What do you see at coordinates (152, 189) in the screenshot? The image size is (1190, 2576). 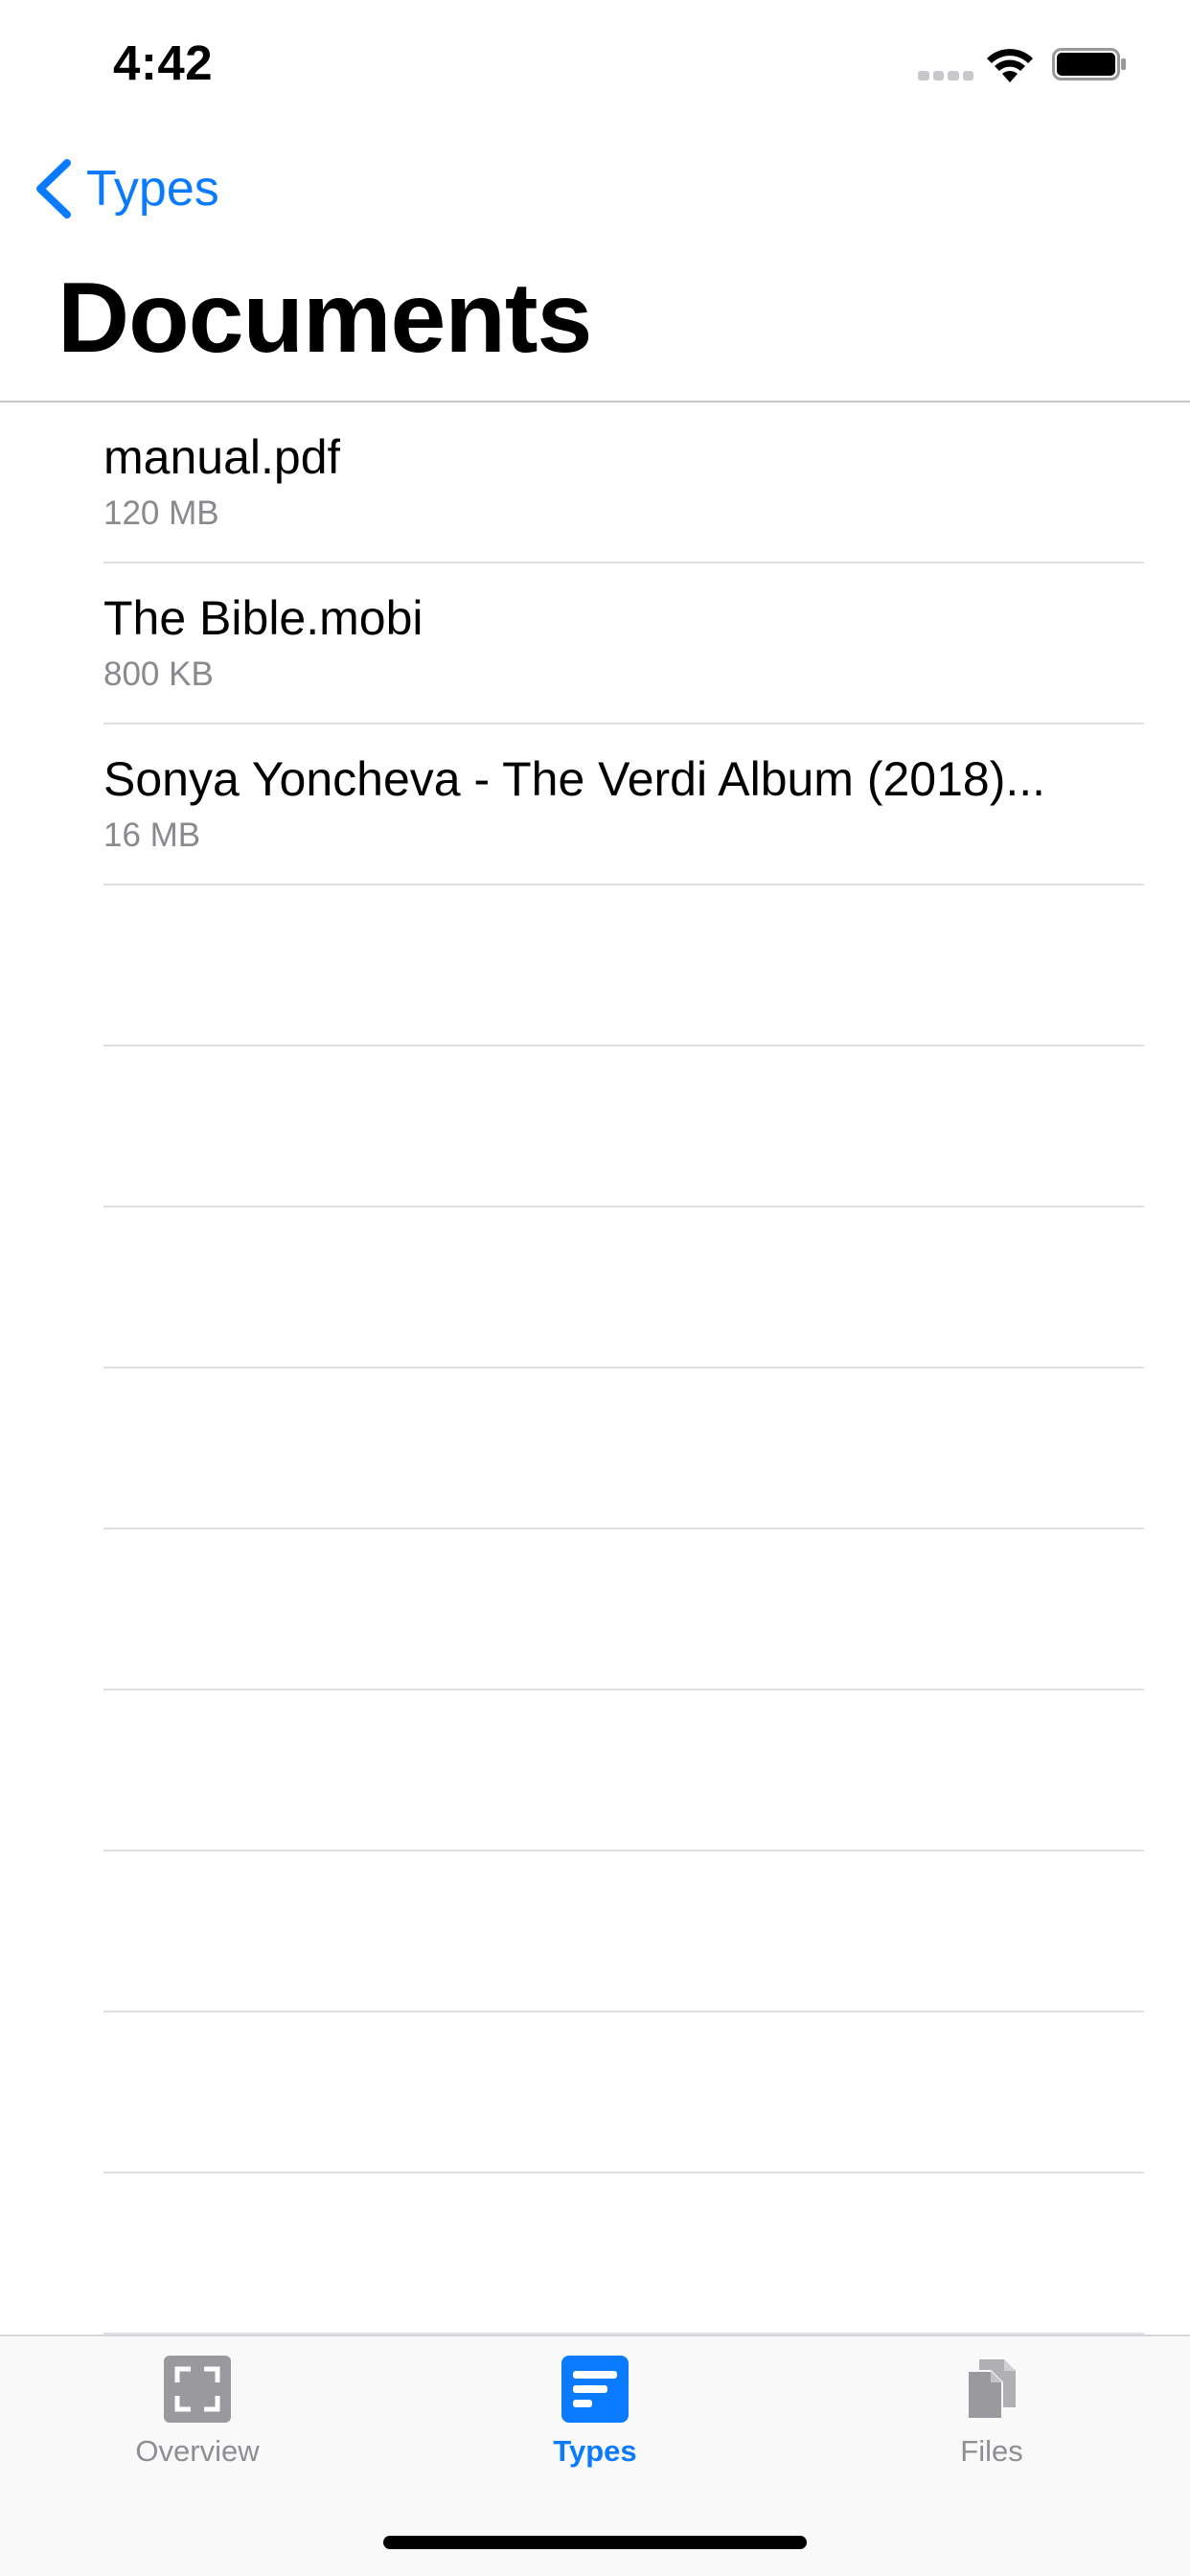 I see `back-button-label: Types` at bounding box center [152, 189].